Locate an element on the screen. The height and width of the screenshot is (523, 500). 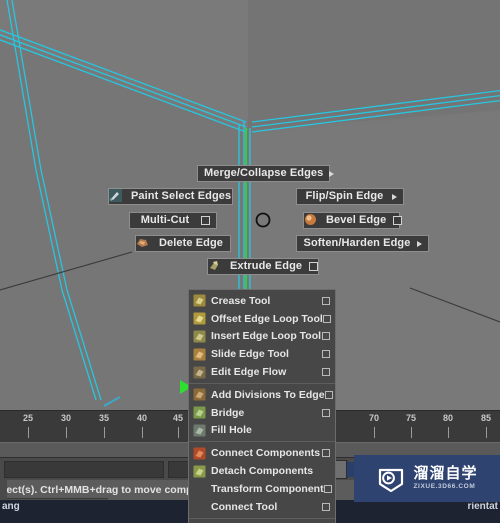
menu-item-transform-component: Transform Component is located at coordinates (262, 489).